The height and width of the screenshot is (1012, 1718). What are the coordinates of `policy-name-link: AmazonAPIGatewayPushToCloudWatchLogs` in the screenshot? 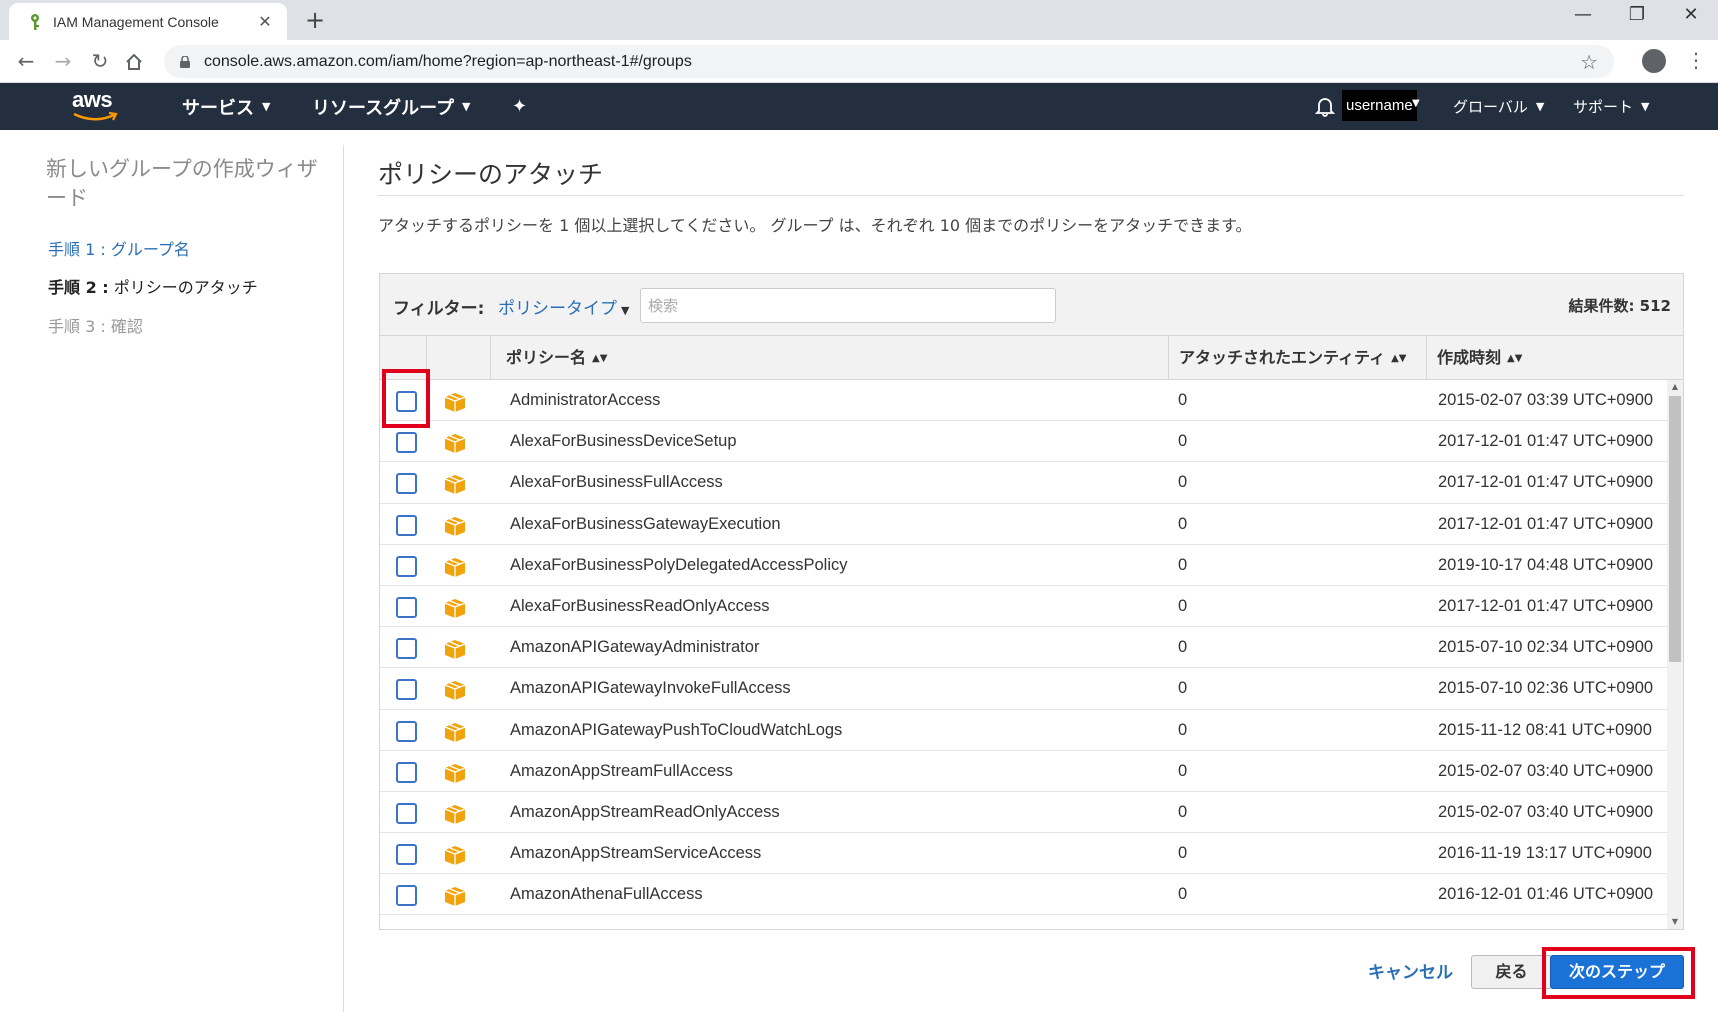 It's located at (676, 730).